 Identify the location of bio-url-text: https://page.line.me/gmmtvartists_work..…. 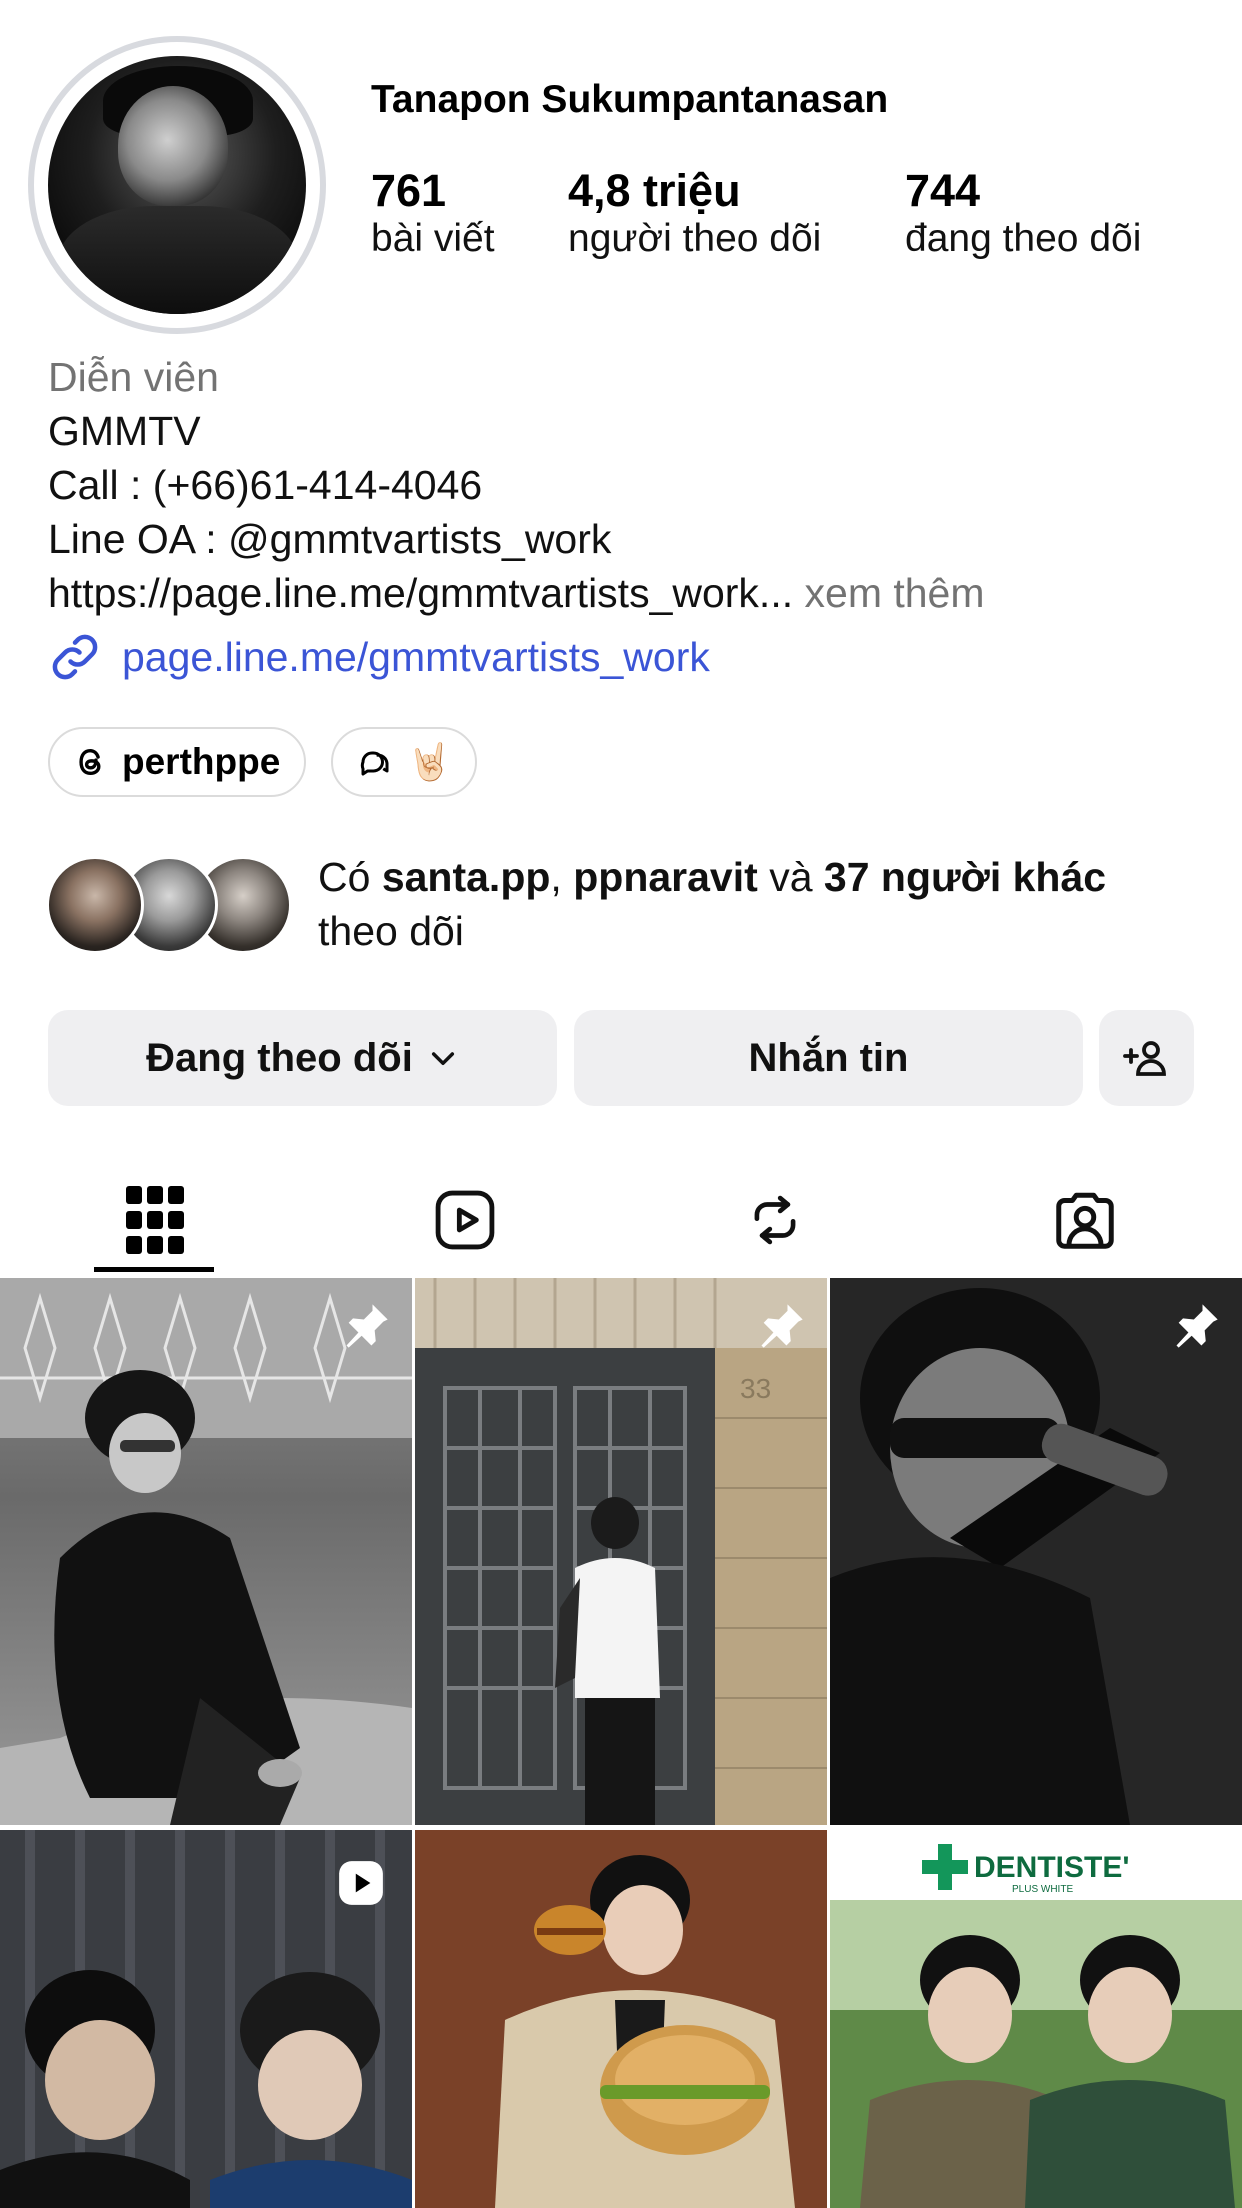
(421, 593).